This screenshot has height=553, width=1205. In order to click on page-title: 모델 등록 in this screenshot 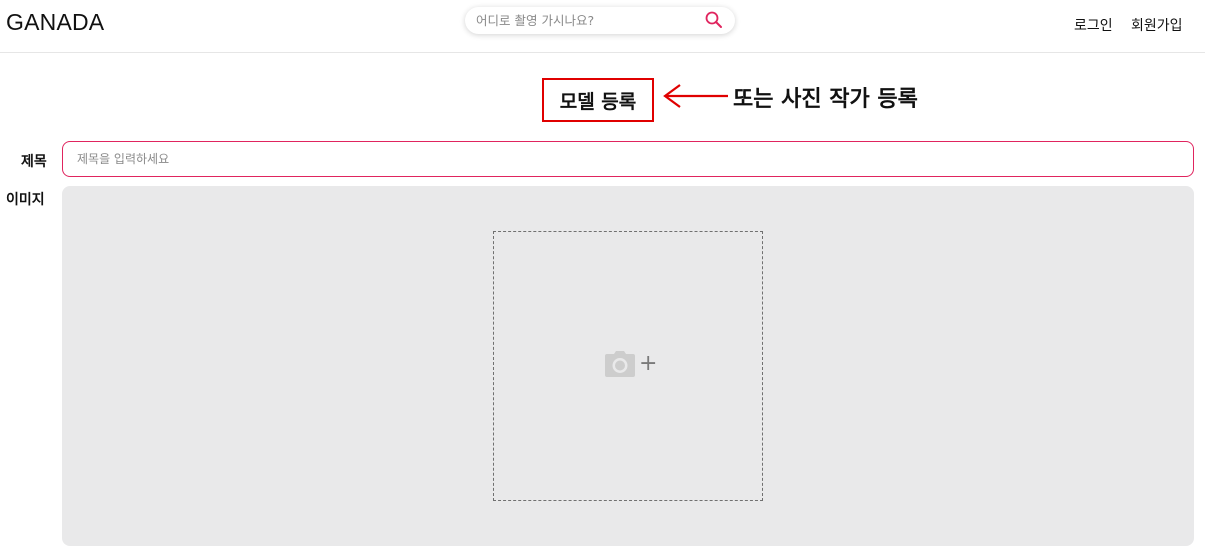, I will do `click(598, 100)`.